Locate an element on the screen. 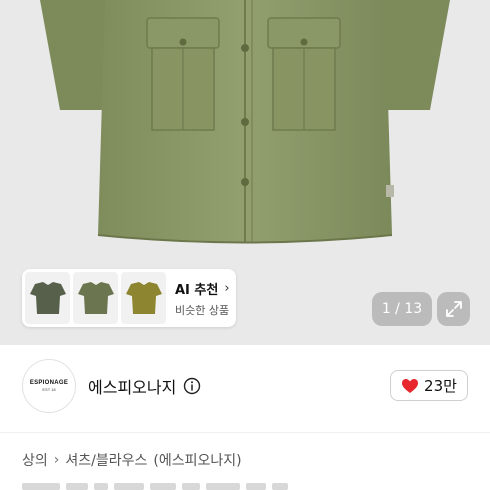 The image size is (490, 490). expand-image-button is located at coordinates (453, 309).